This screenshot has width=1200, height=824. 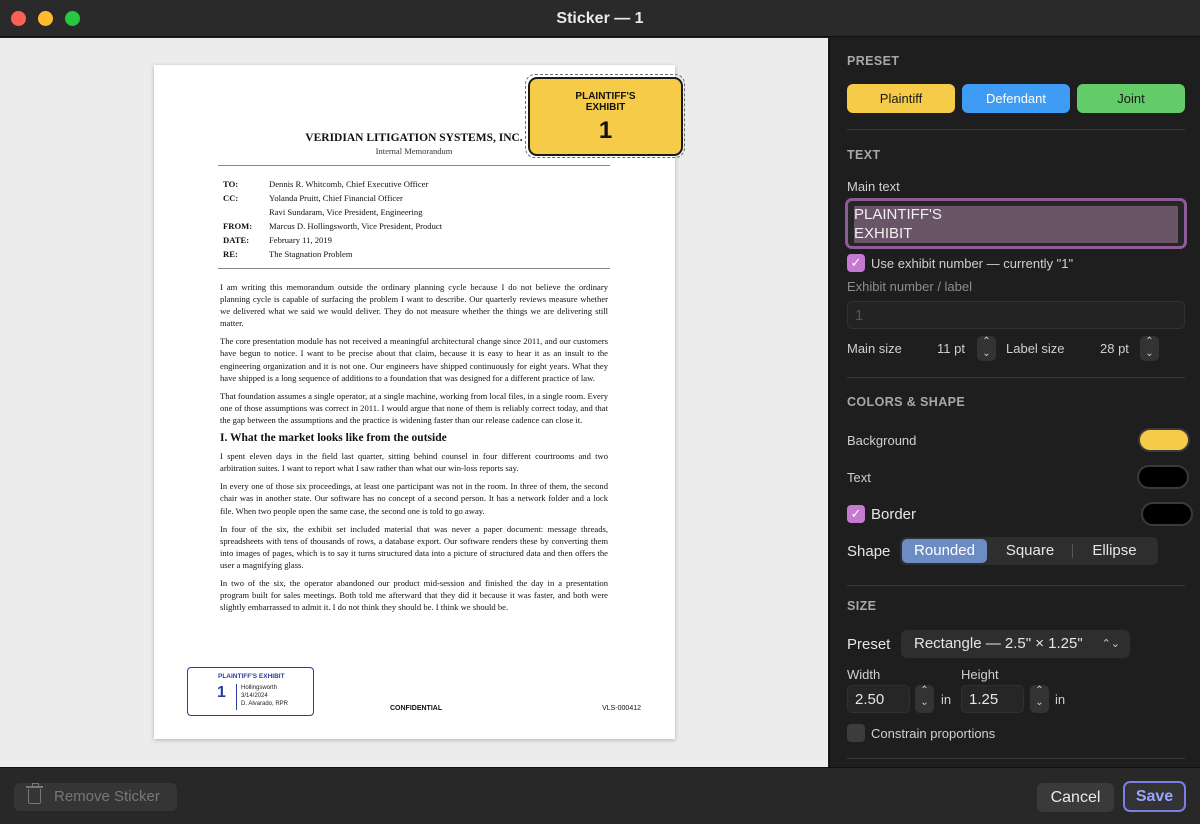 I want to click on exhibit-number-field: 1, so click(x=1016, y=315).